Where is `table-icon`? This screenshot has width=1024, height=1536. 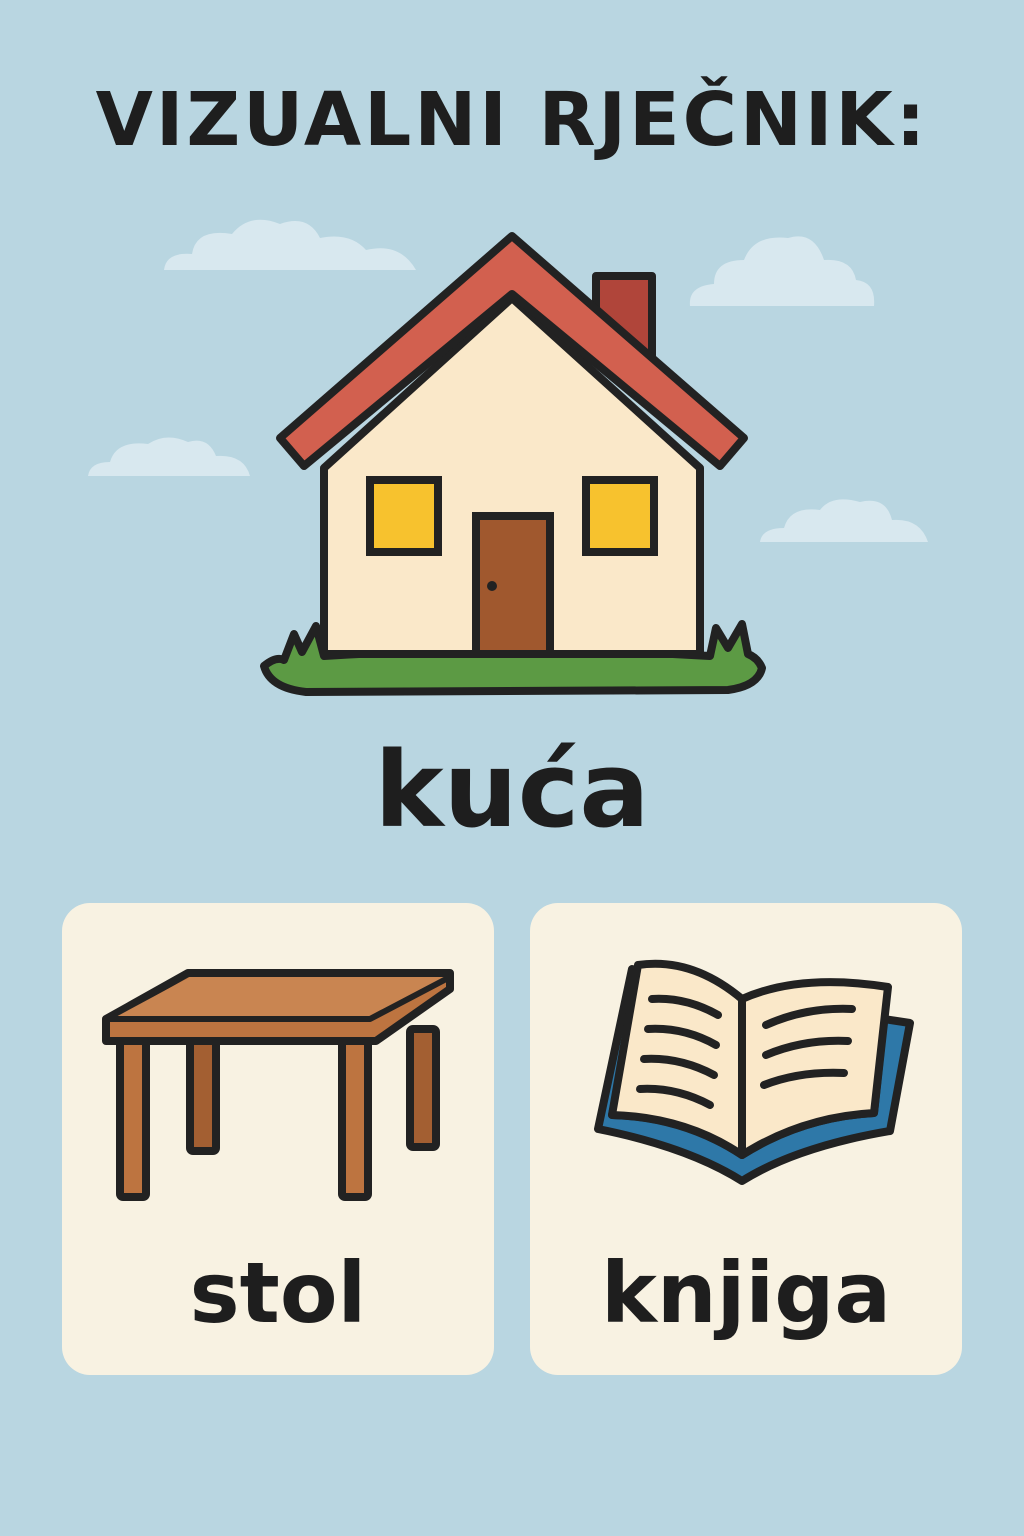
table-icon is located at coordinates (278, 1085).